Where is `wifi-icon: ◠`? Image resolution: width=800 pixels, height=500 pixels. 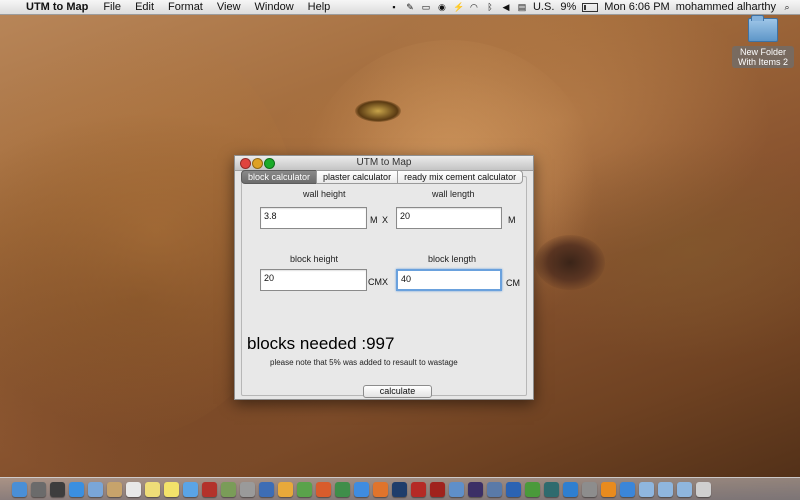 wifi-icon: ◠ is located at coordinates (474, 7).